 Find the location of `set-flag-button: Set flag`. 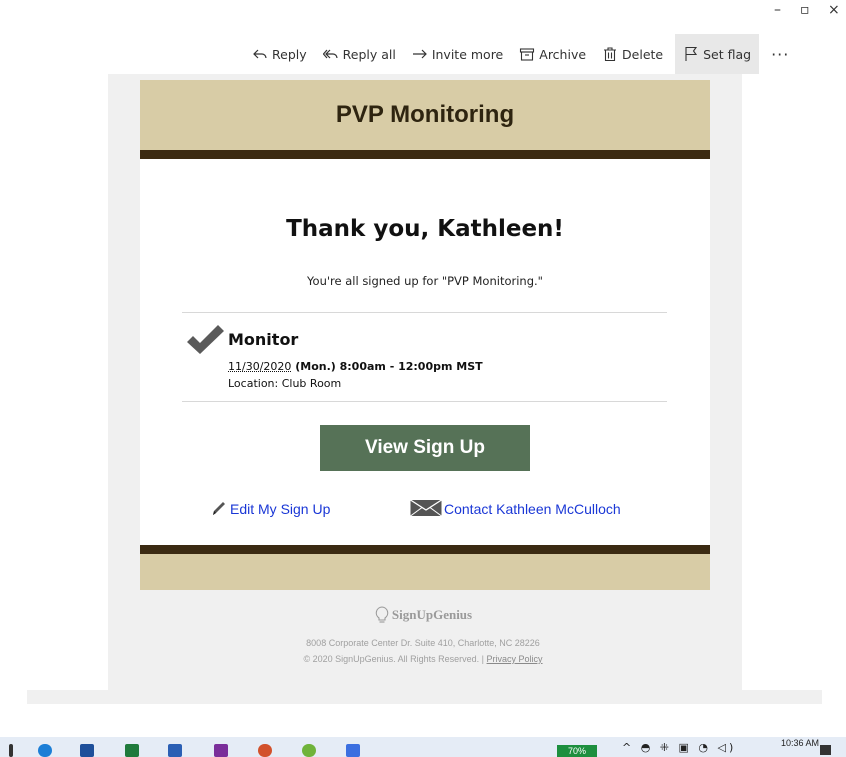

set-flag-button: Set flag is located at coordinates (717, 54).